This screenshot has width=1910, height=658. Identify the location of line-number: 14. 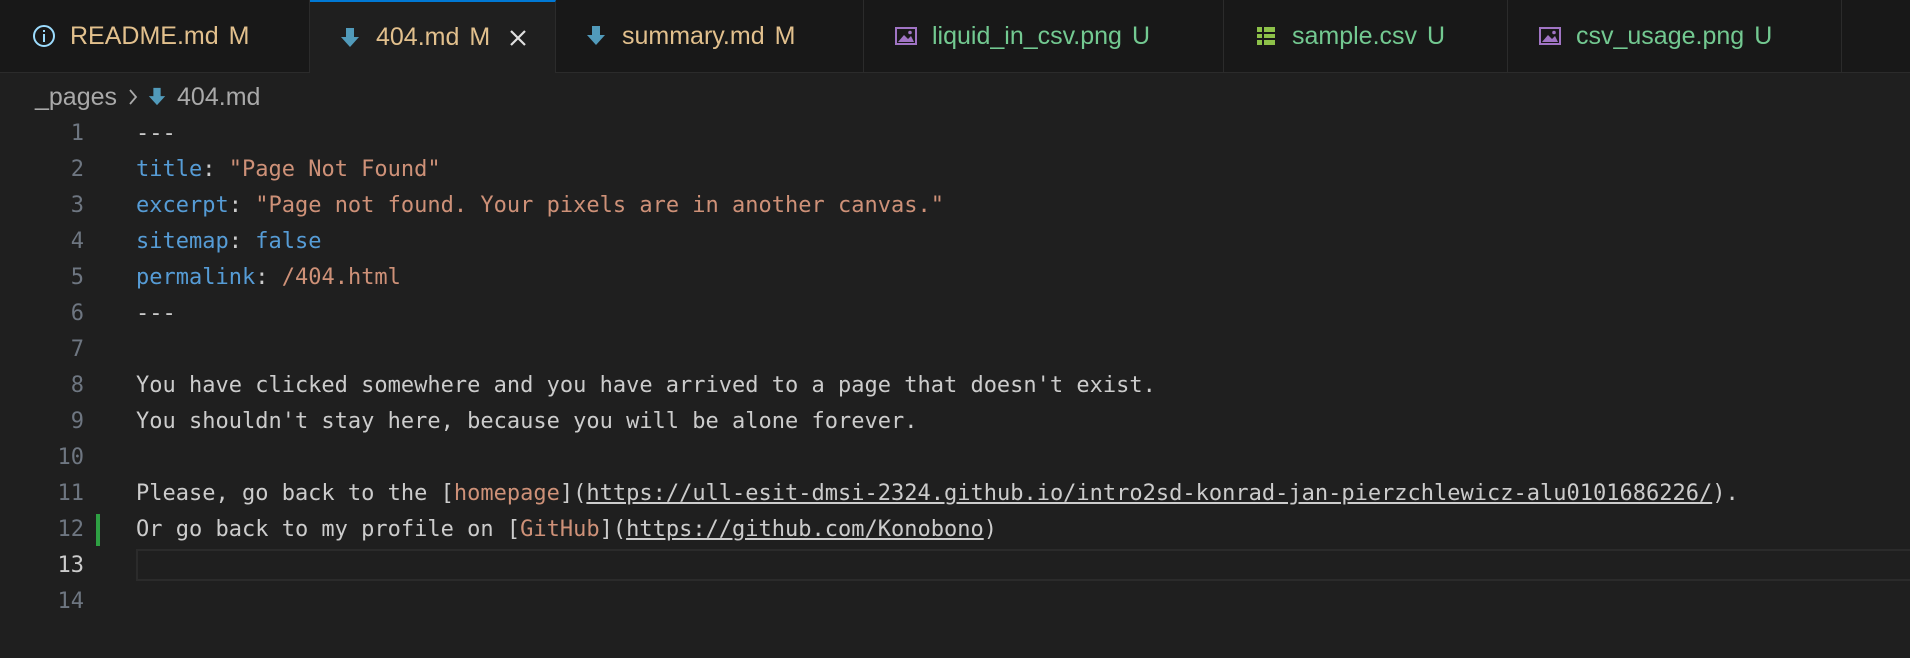
(71, 601).